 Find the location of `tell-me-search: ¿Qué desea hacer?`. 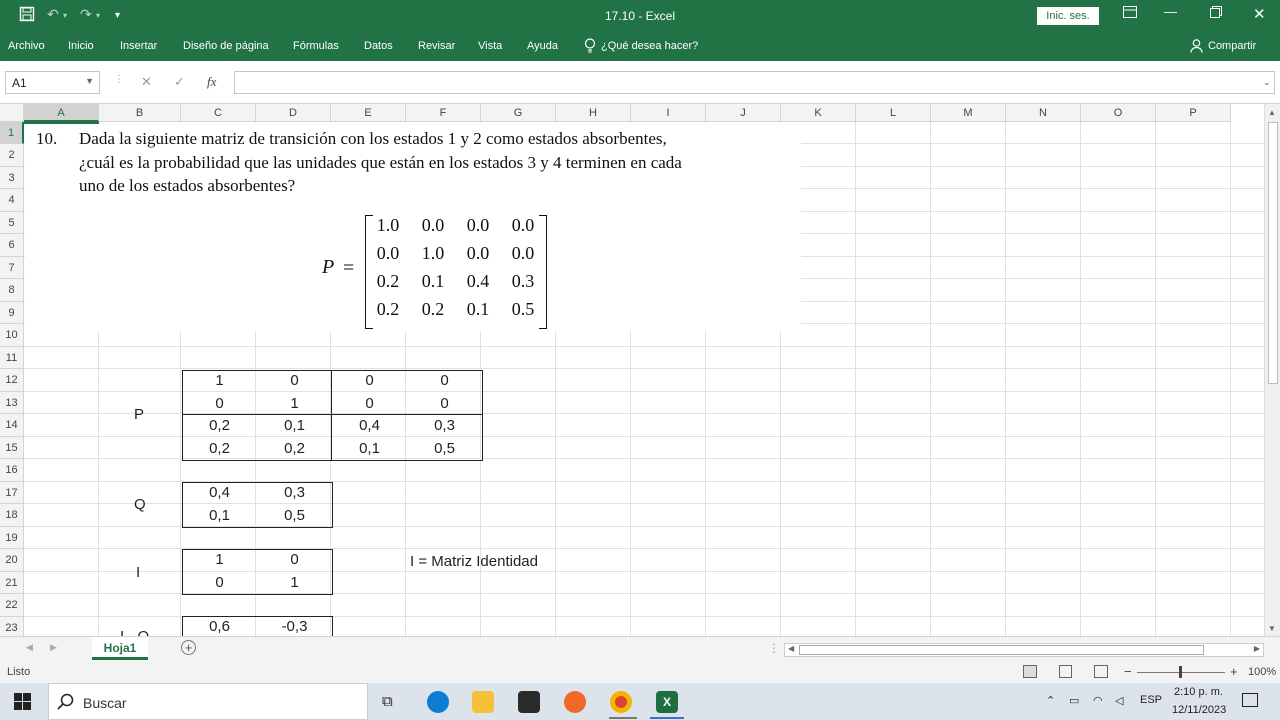

tell-me-search: ¿Qué desea hacer? is located at coordinates (649, 46).